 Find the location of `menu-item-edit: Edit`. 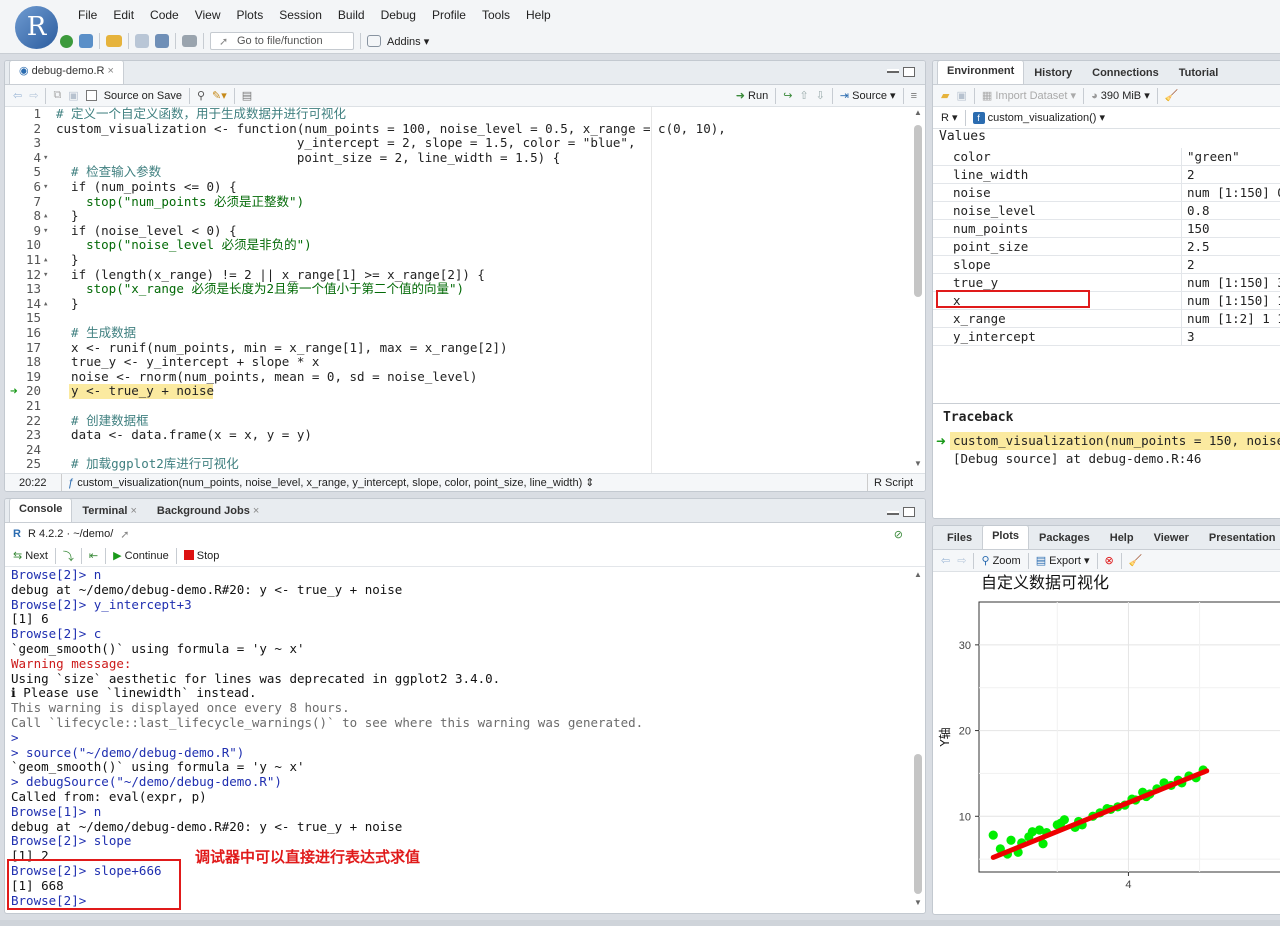

menu-item-edit: Edit is located at coordinates (123, 15).